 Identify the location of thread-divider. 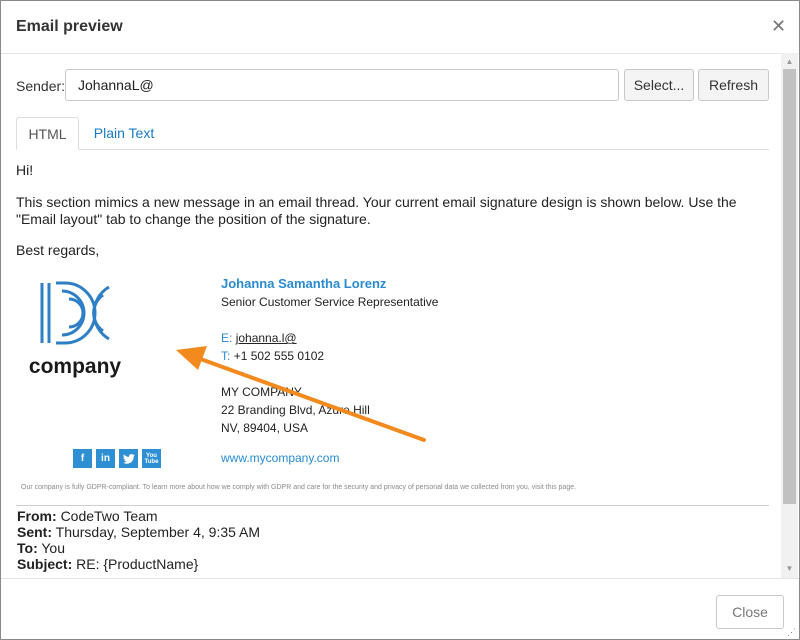
(392, 505).